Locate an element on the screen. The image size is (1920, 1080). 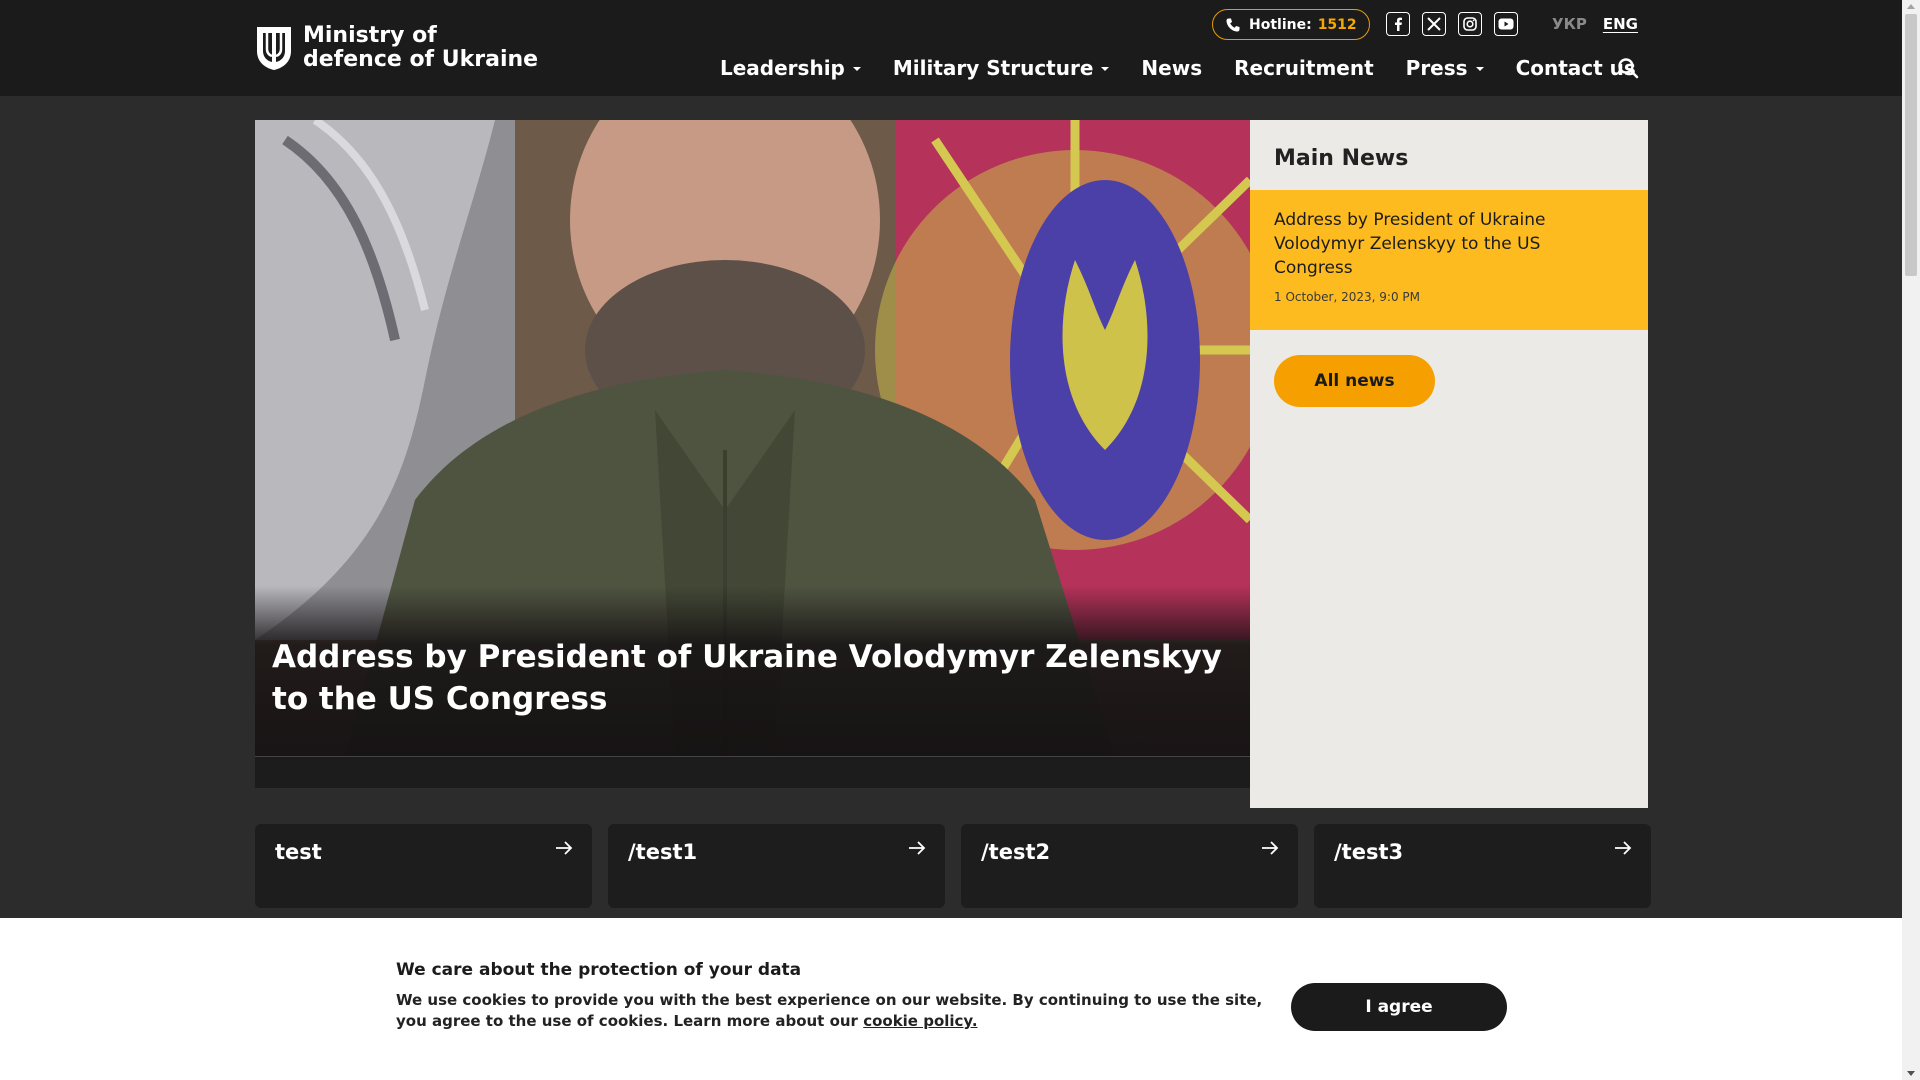
hotline-number: 1512 is located at coordinates (1337, 24).